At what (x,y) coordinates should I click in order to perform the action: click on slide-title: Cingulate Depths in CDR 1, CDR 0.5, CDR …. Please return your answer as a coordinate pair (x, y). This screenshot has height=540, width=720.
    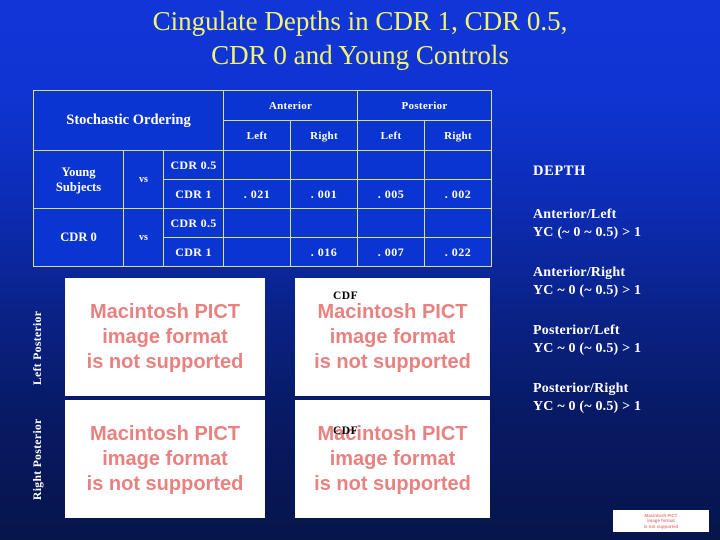
    Looking at the image, I should click on (360, 38).